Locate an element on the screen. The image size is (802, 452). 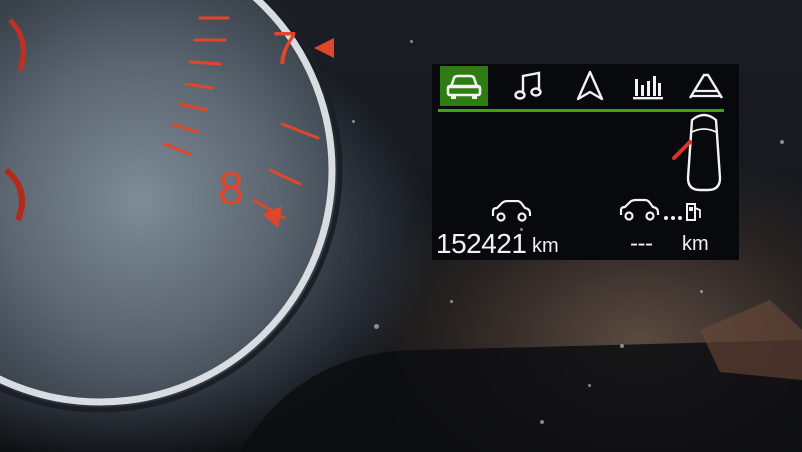
door-status is located at coordinates (700, 153).